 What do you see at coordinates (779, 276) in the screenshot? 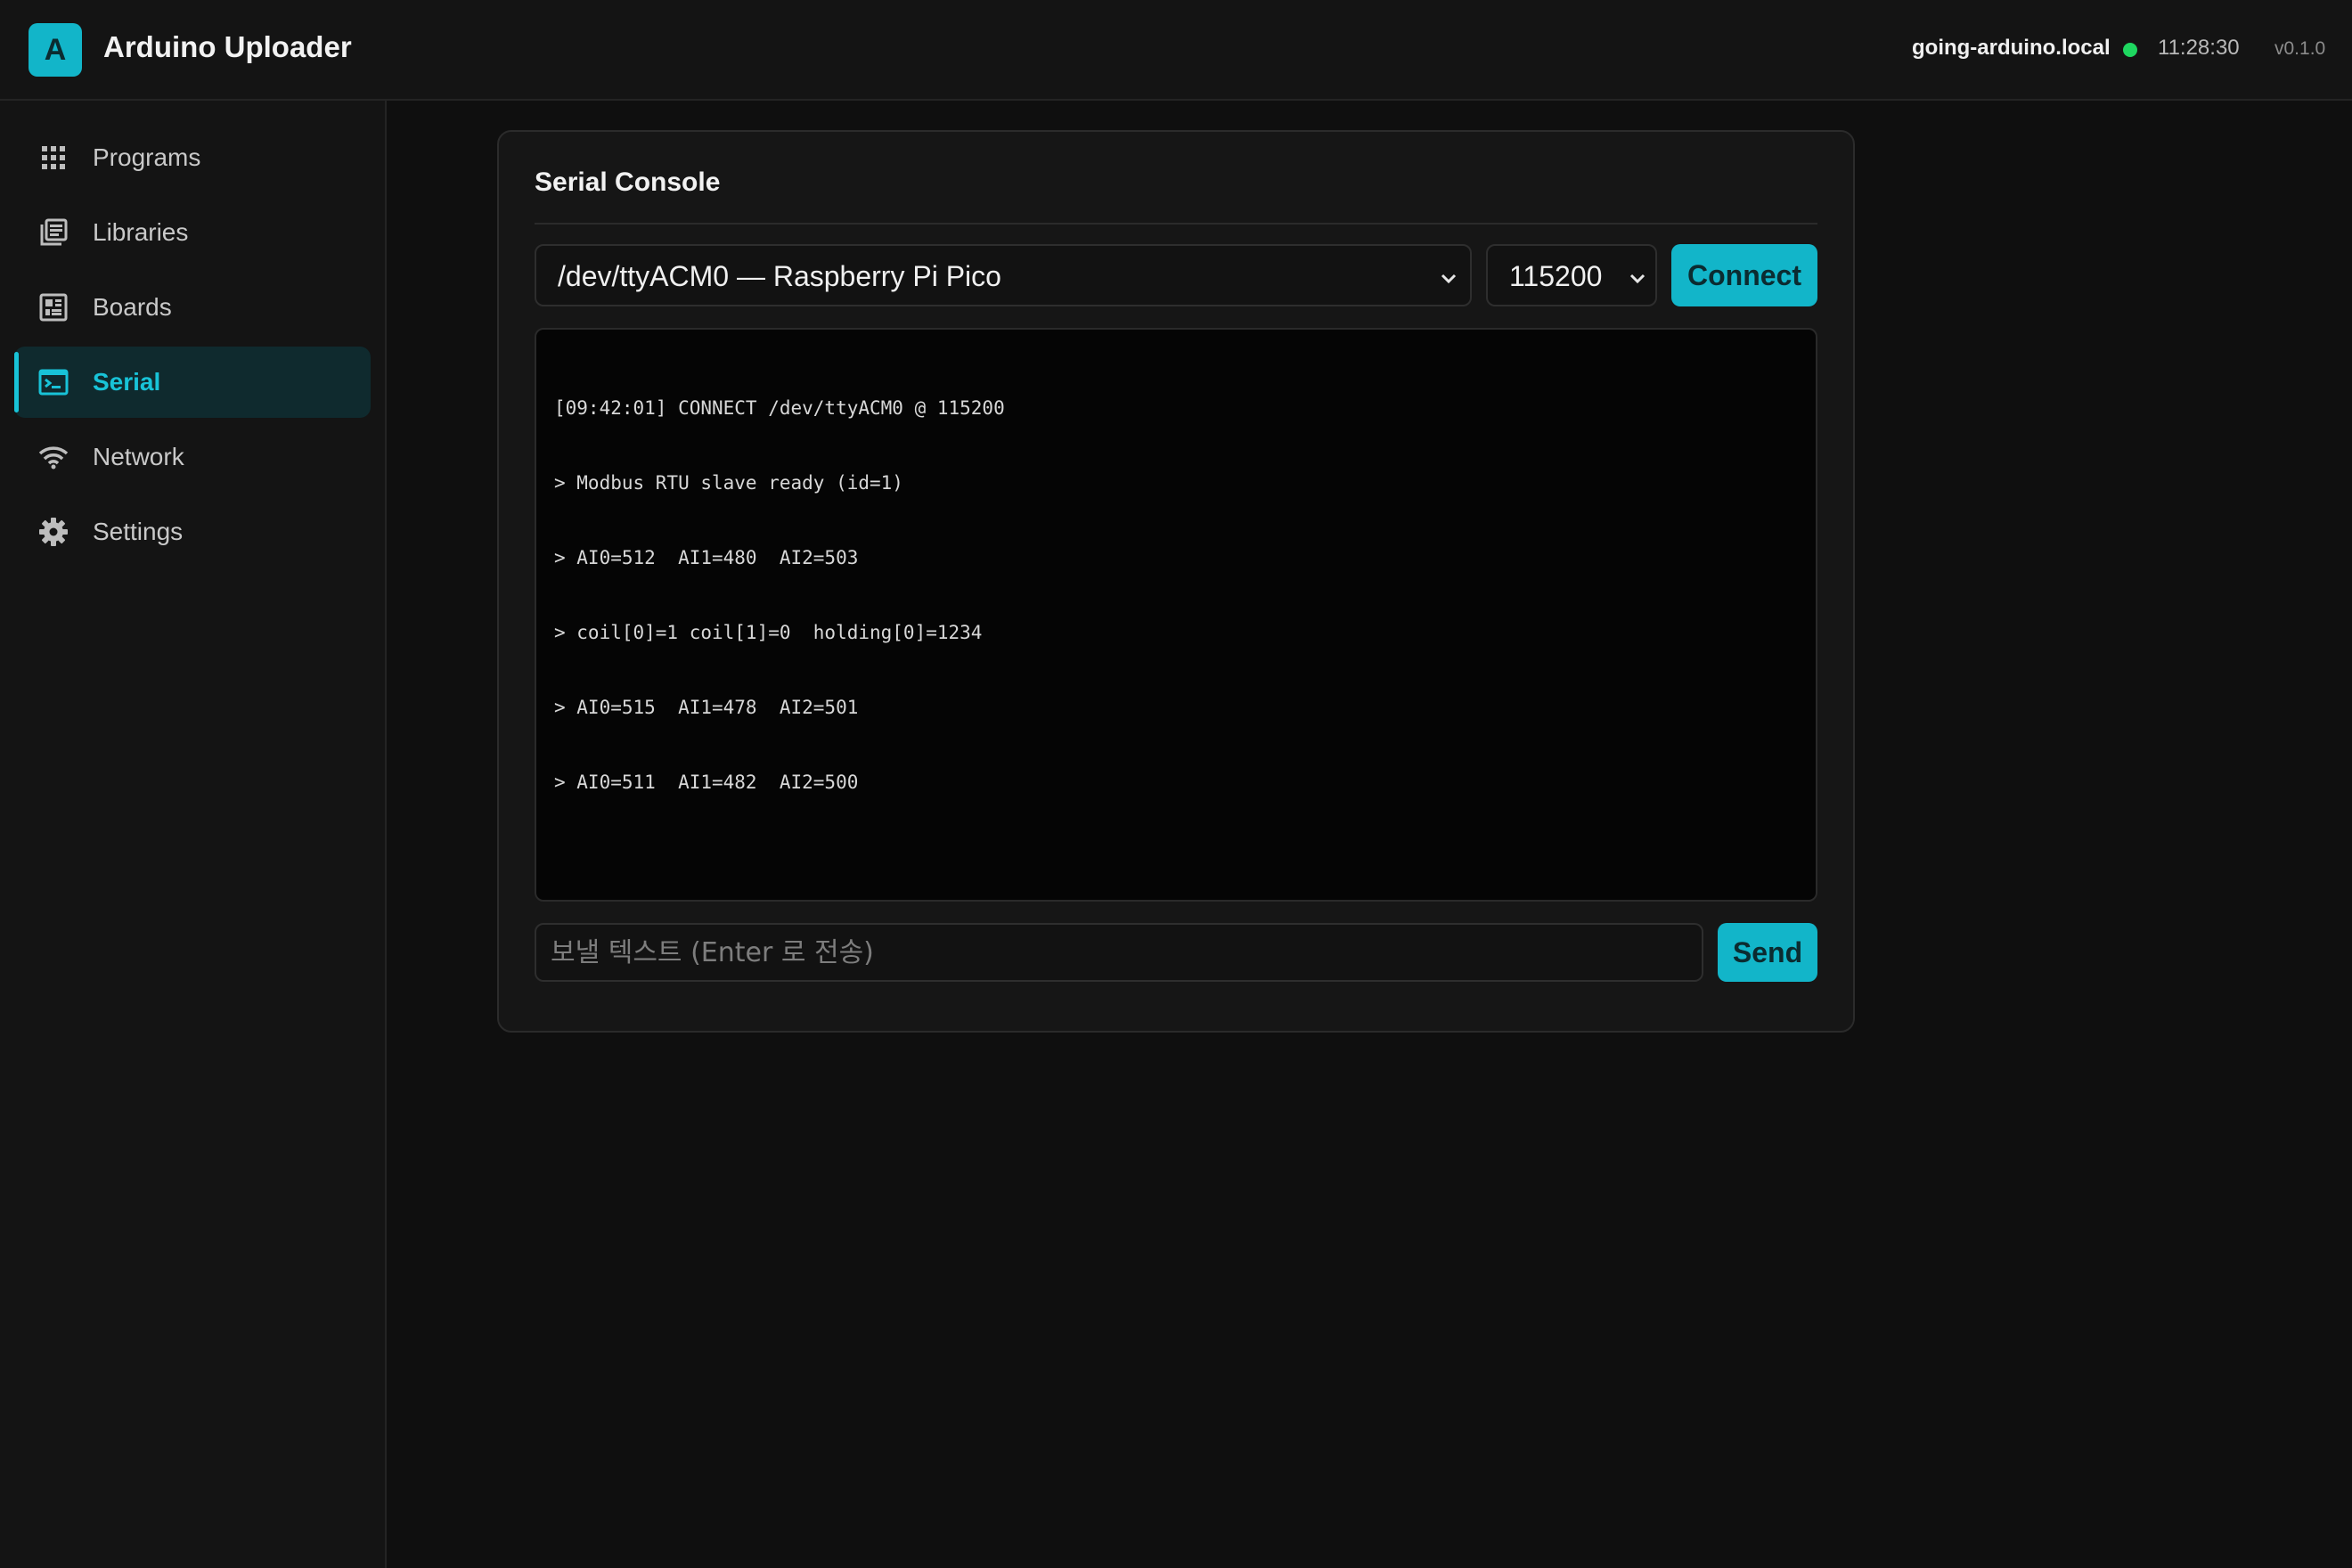
I see `port-select-value: /dev/ttyACM0 — Raspberry Pi Pico` at bounding box center [779, 276].